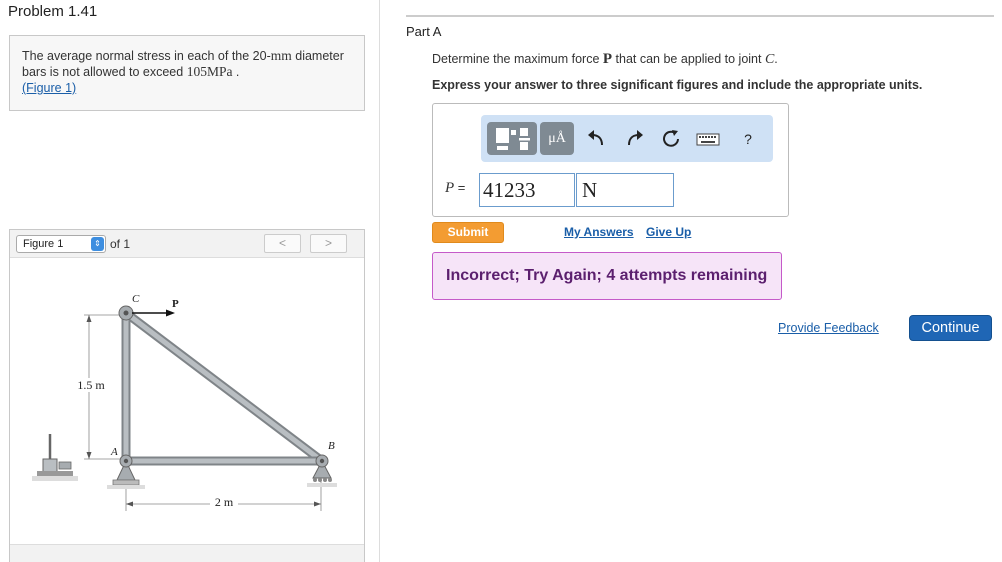 This screenshot has width=1002, height=562. I want to click on give-up-link: Give Up, so click(668, 232).